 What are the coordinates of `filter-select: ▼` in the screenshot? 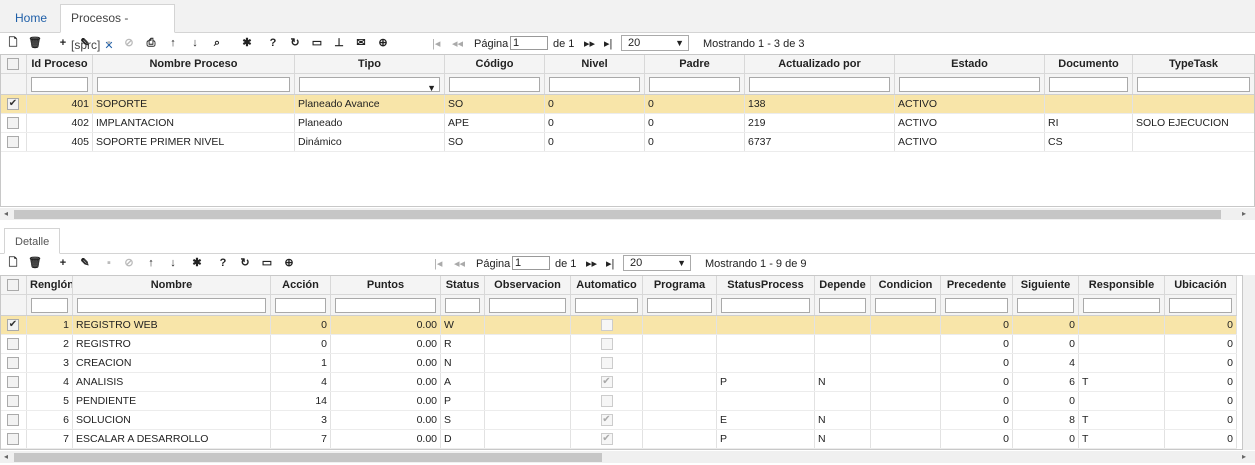 It's located at (369, 85).